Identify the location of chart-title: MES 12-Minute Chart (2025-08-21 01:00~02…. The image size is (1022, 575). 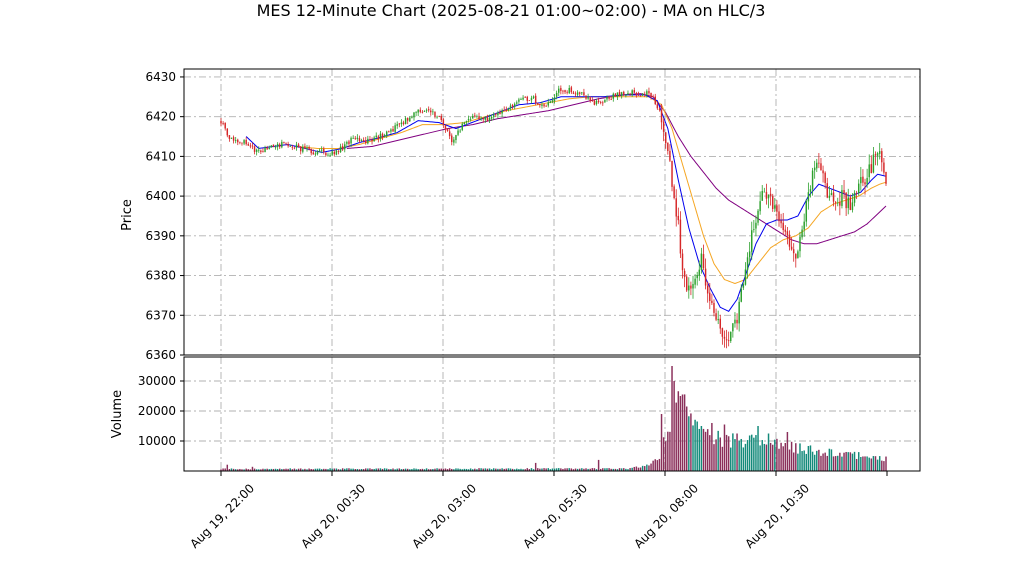
(511, 10).